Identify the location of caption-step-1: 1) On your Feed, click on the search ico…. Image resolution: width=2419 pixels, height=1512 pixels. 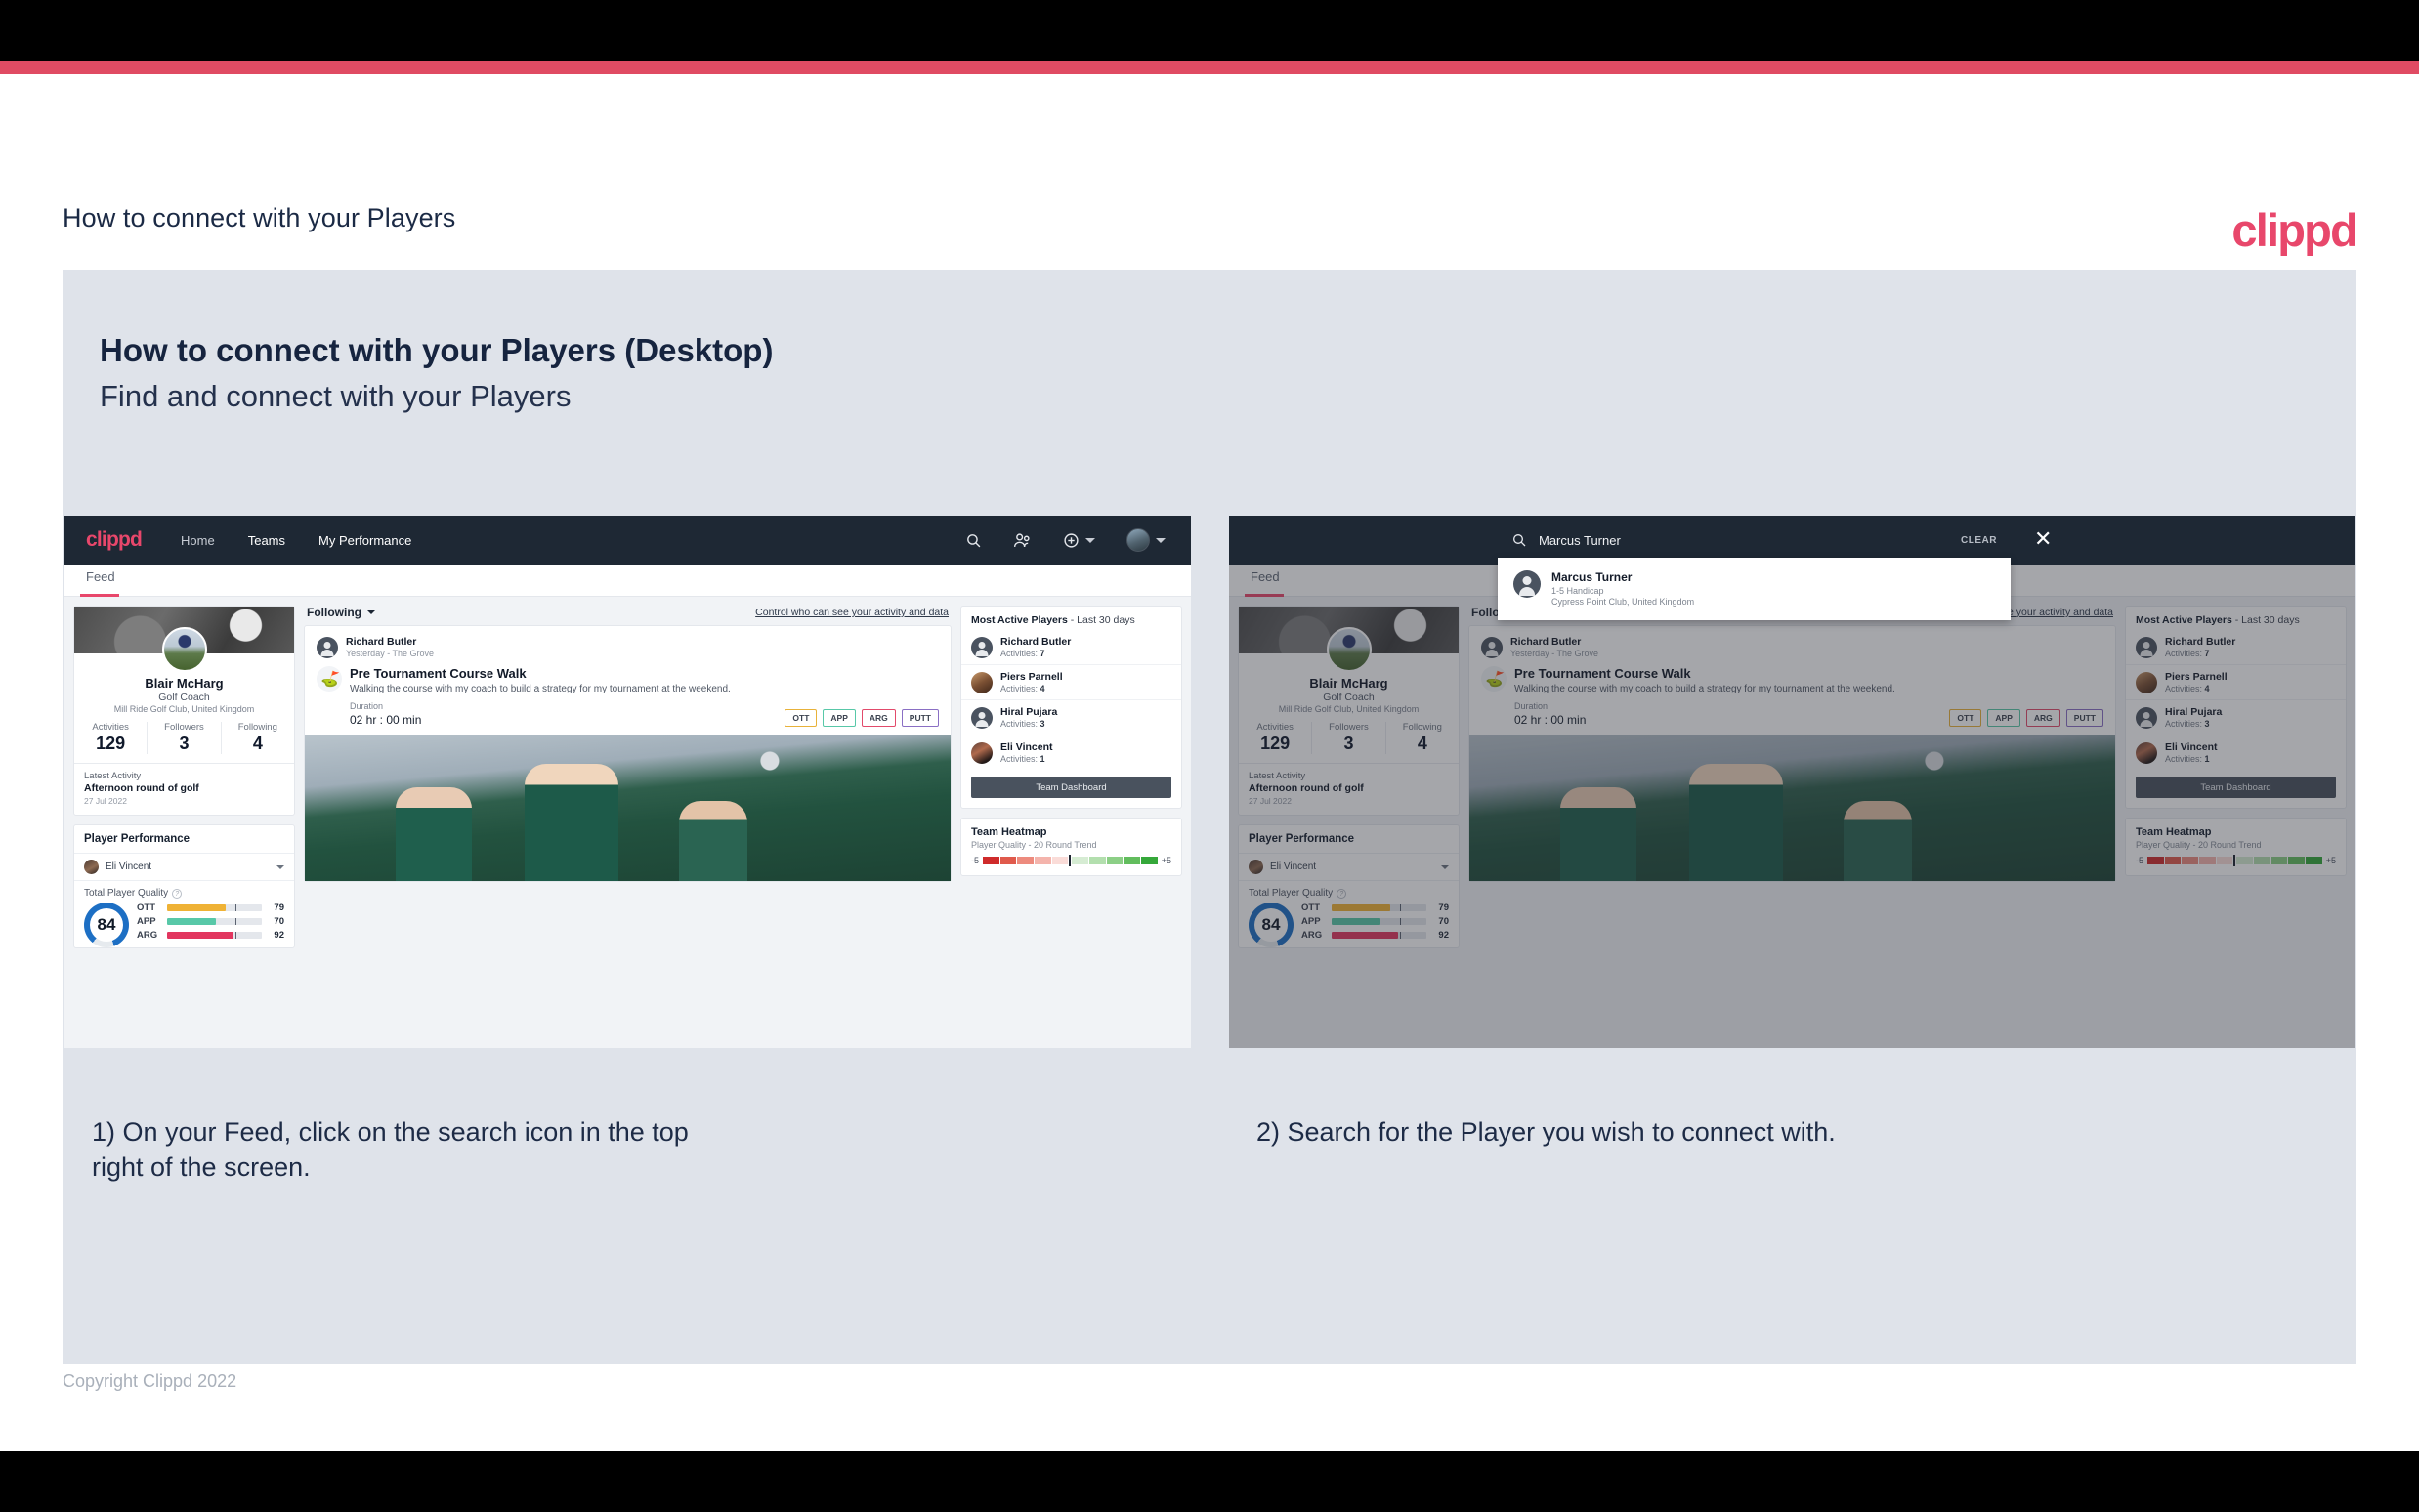
(390, 1149).